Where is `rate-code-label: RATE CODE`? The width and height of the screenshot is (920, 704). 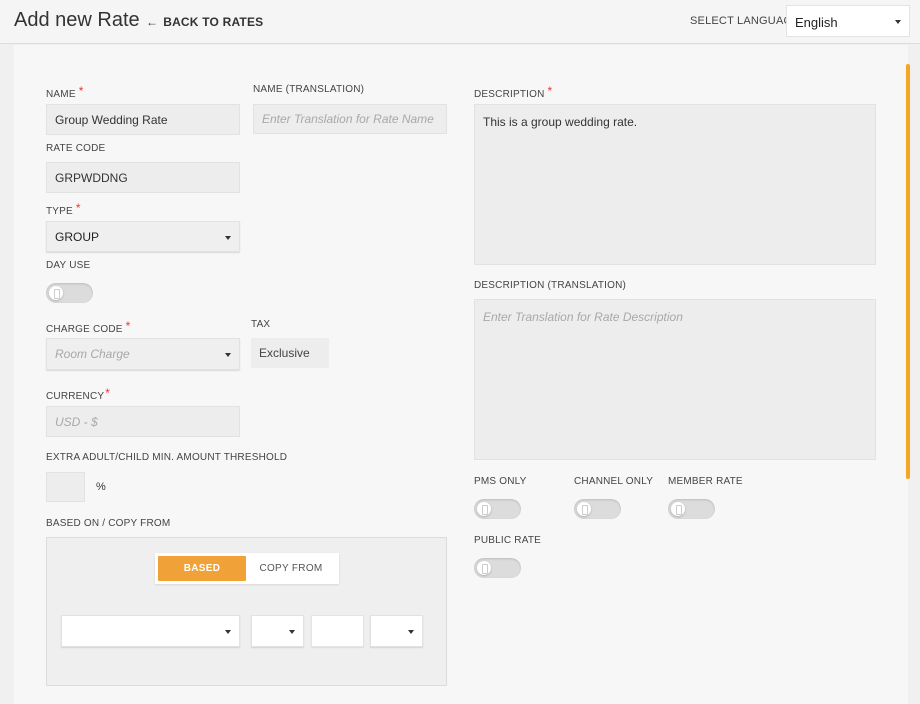
rate-code-label: RATE CODE is located at coordinates (76, 148).